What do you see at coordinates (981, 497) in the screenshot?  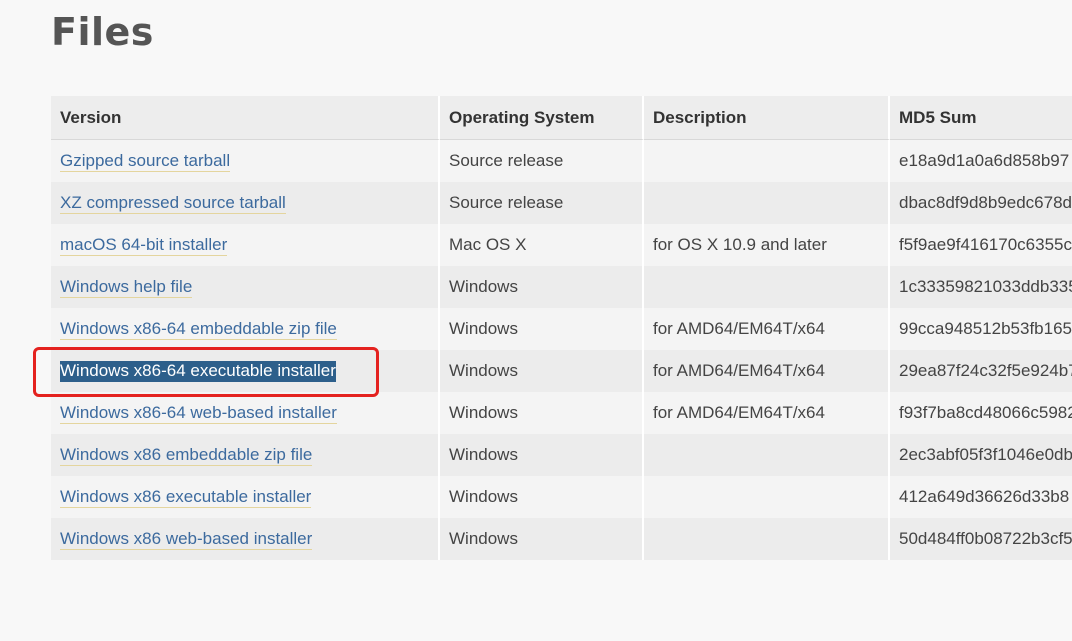 I see `md5-cell: 412a649d36626d33b8` at bounding box center [981, 497].